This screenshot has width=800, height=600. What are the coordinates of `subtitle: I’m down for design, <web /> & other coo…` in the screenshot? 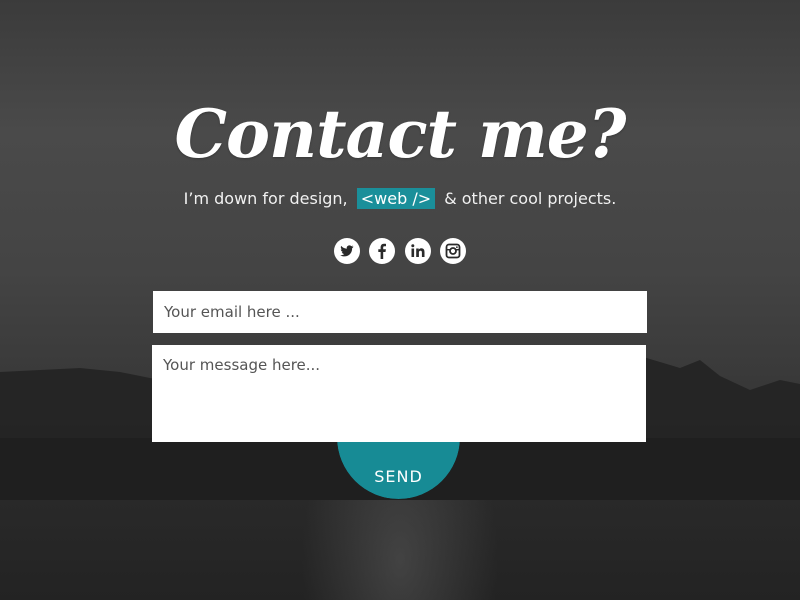 It's located at (400, 199).